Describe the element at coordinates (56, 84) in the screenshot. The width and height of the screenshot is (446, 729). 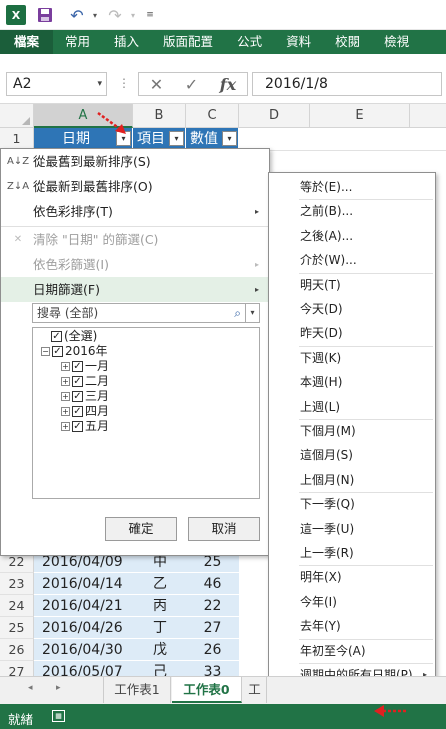
I see `name-box: A2 ▾` at that location.